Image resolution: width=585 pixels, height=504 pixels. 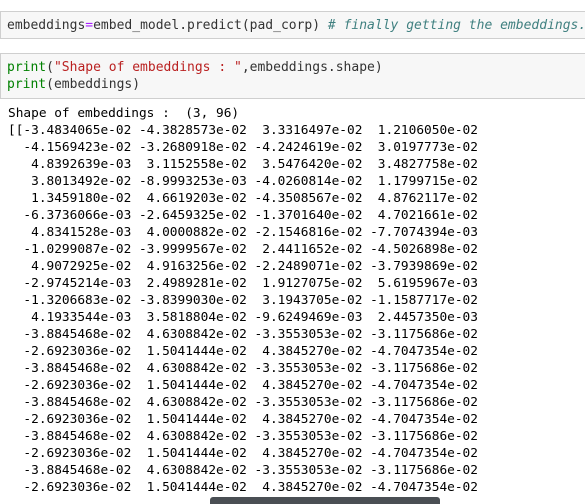 I want to click on shape-output-line: Shape of embeddings : (3, 96), so click(x=124, y=113).